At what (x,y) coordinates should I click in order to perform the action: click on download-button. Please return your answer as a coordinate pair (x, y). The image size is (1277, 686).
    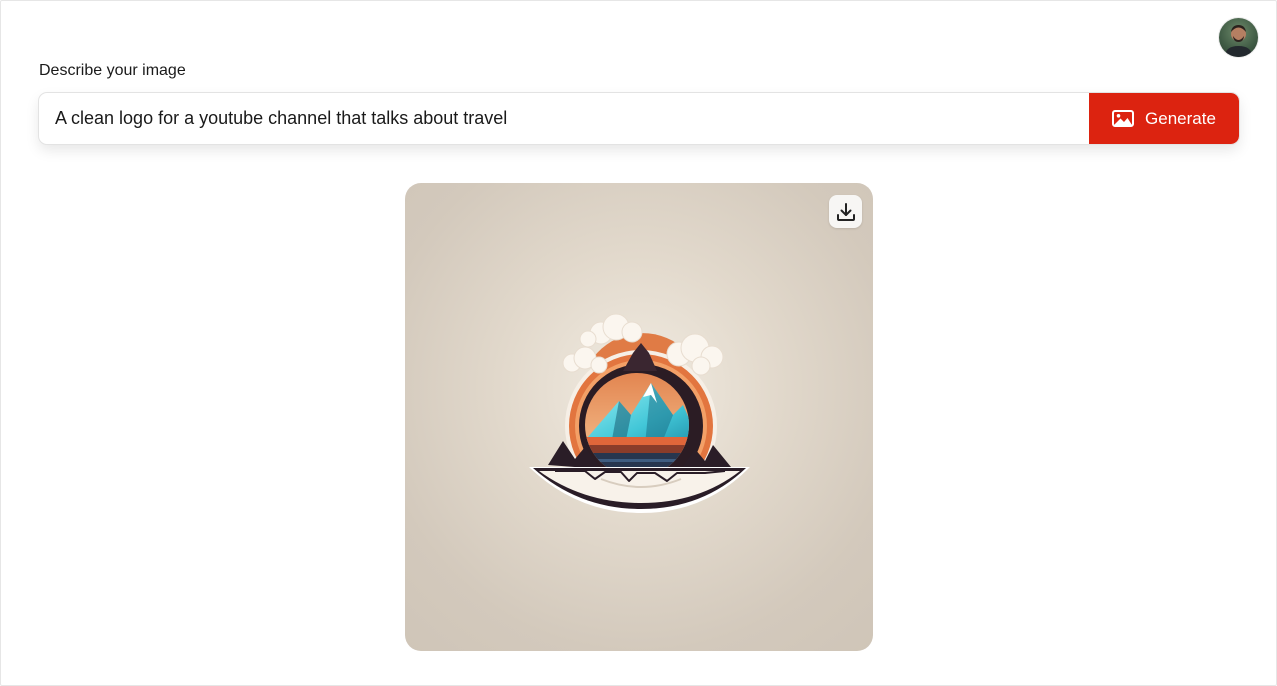
    Looking at the image, I should click on (845, 211).